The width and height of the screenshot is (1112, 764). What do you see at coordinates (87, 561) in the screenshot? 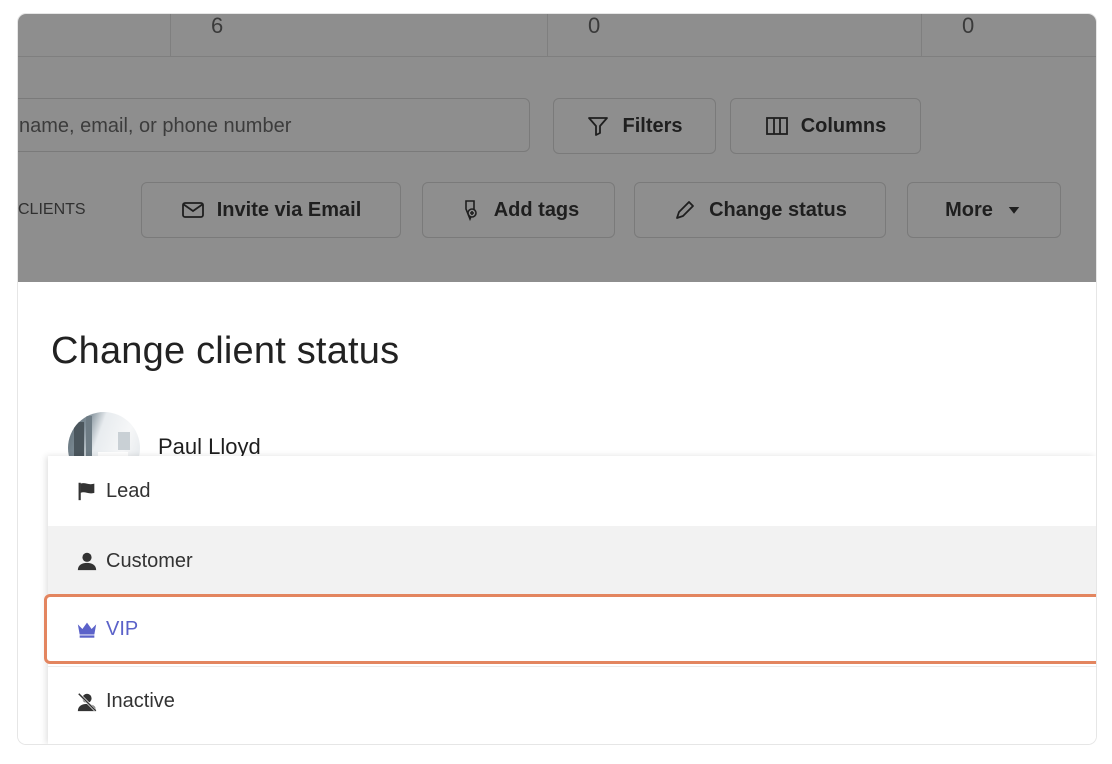
I see `user-icon` at bounding box center [87, 561].